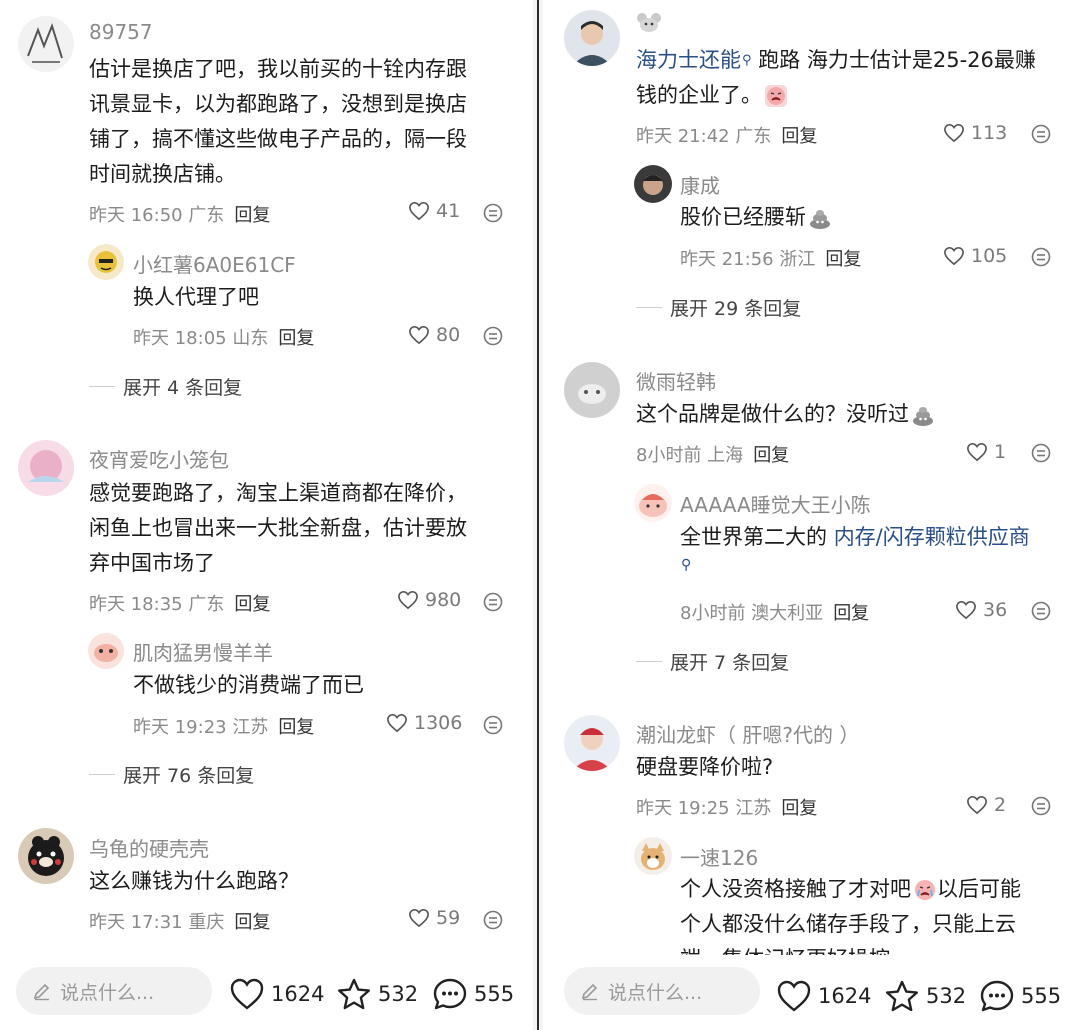 The image size is (1080, 1030). Describe the element at coordinates (448, 211) in the screenshot. I see `like-count: 41` at that location.